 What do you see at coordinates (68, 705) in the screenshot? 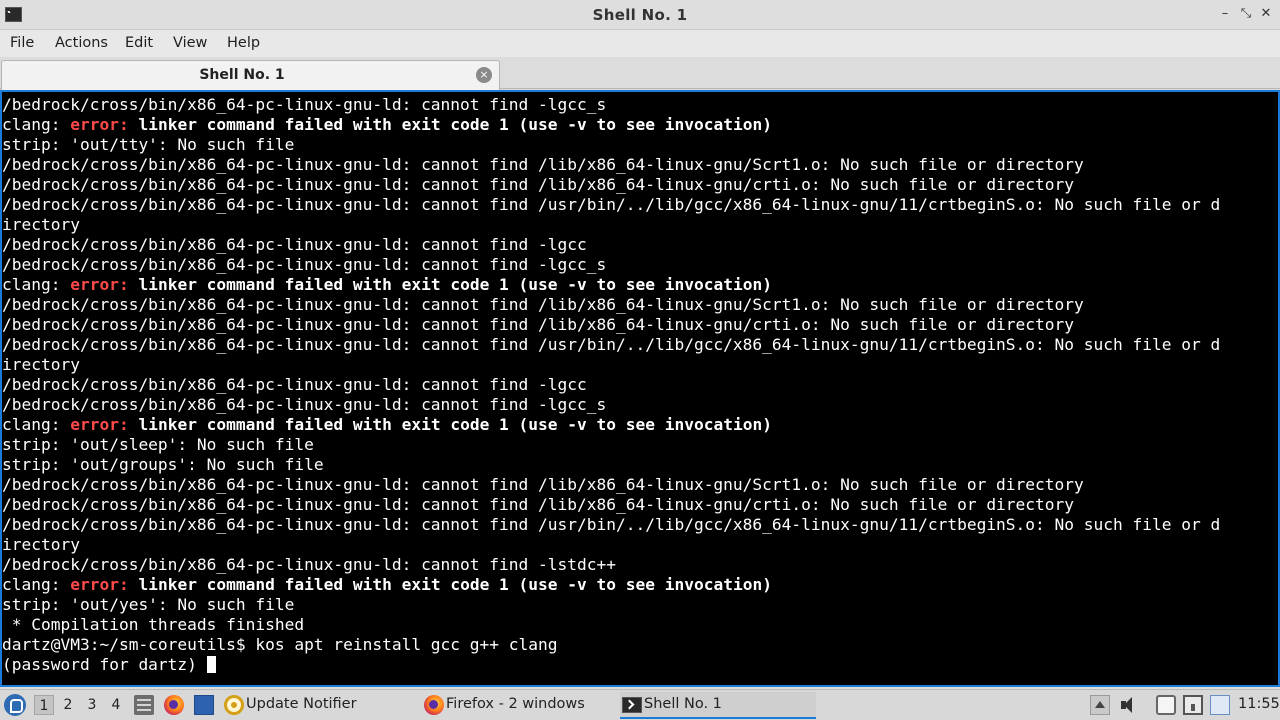
I see `workspace-2: 2` at bounding box center [68, 705].